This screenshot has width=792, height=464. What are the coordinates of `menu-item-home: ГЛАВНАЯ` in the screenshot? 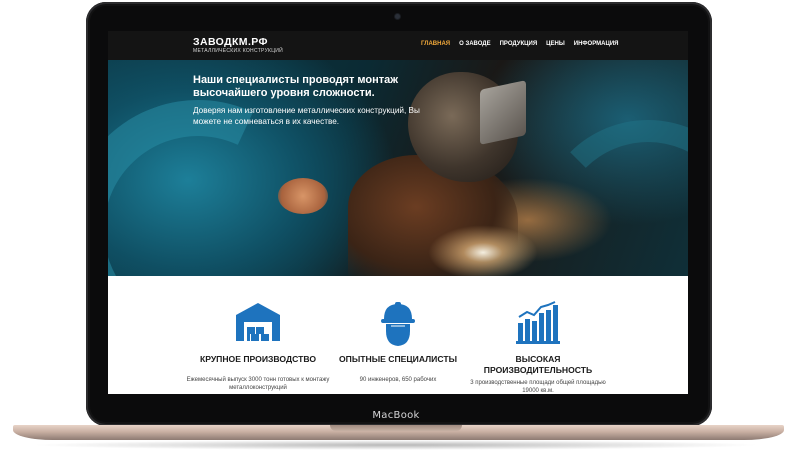 It's located at (435, 44).